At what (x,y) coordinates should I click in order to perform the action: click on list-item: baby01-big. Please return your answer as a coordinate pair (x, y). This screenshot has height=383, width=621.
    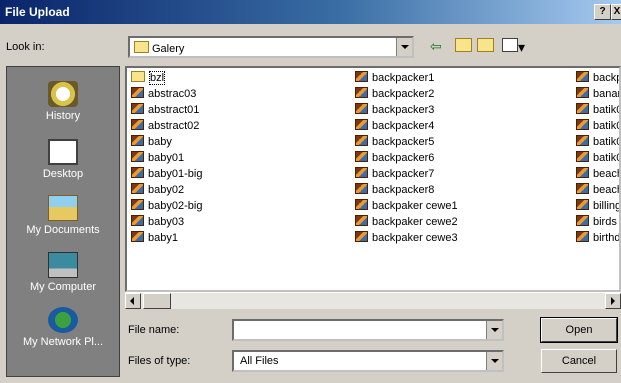
    Looking at the image, I should click on (166, 174).